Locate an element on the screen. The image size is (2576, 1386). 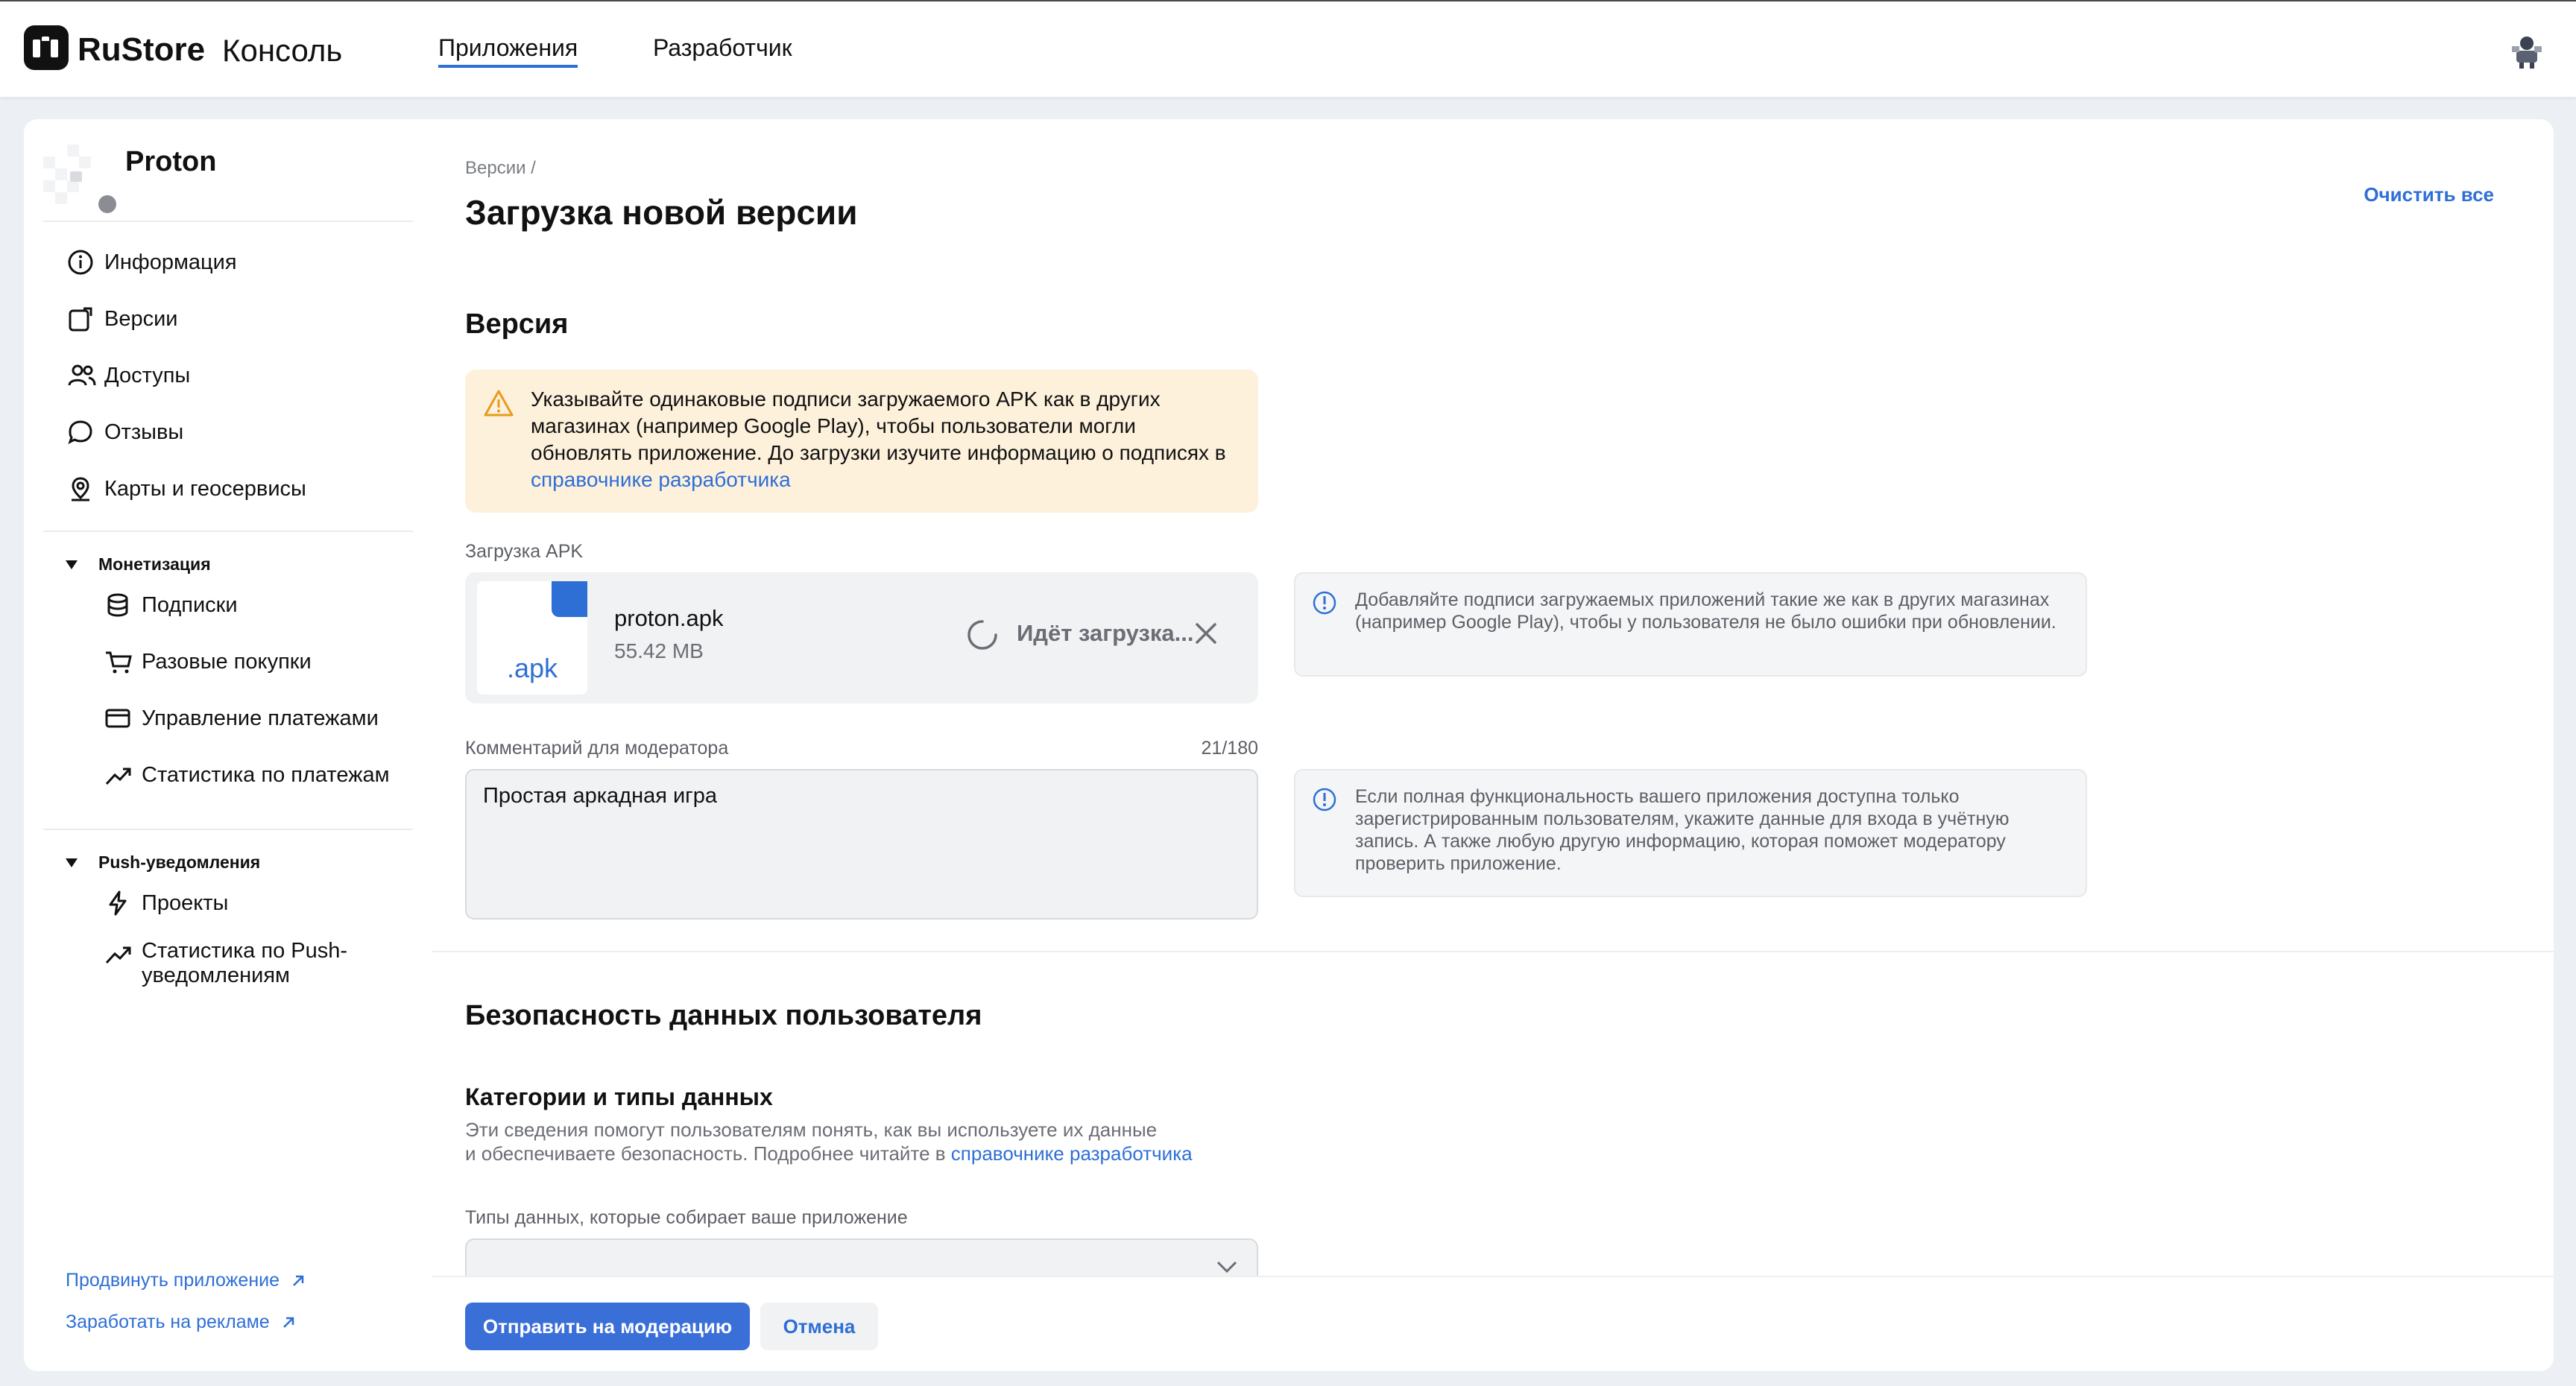
categories-title: Категории и типы данных is located at coordinates (619, 1096).